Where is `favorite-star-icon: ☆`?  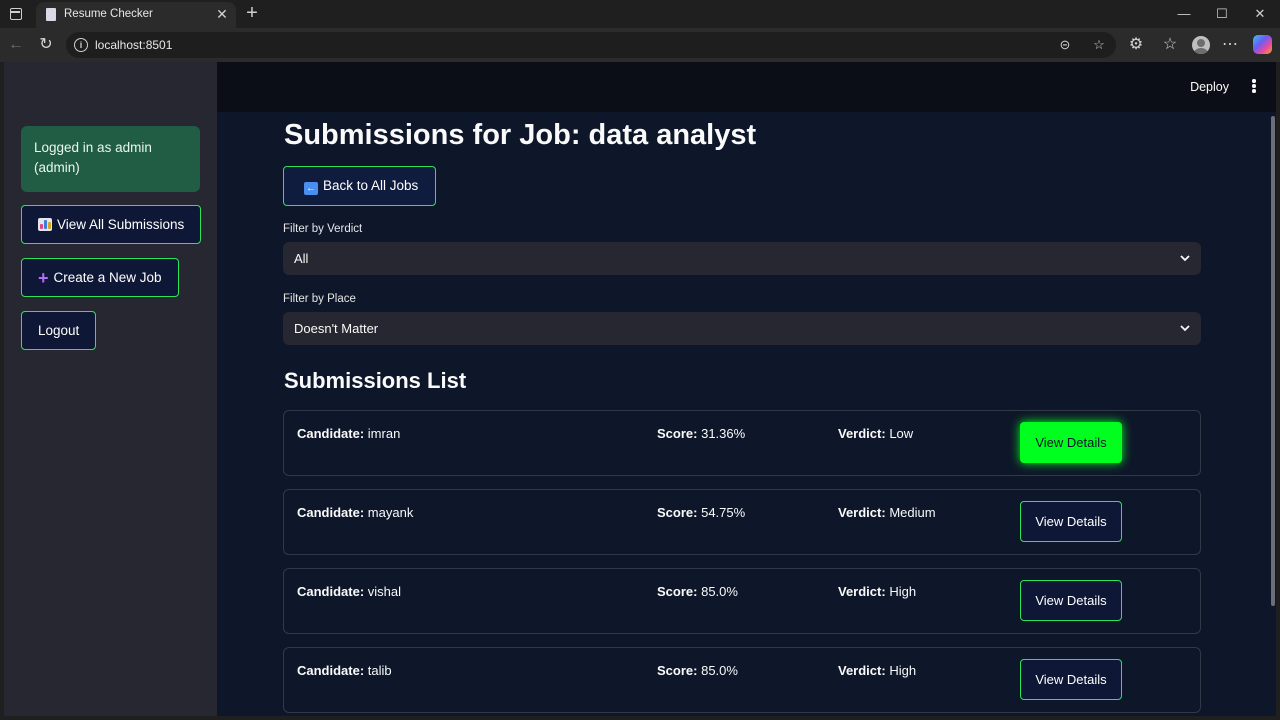
favorite-star-icon: ☆ is located at coordinates (1099, 45).